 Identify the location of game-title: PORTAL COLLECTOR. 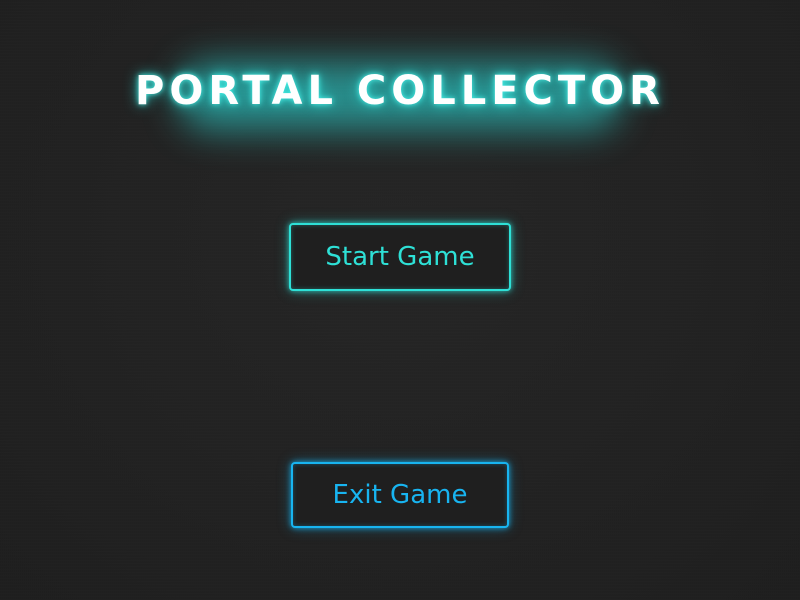
(400, 91).